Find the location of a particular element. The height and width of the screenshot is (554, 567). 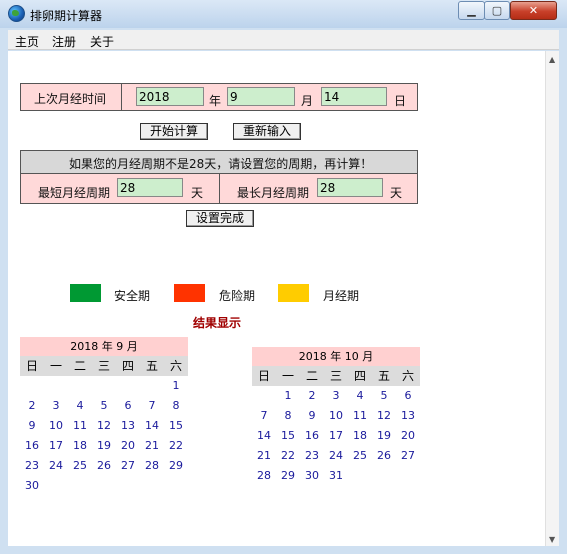

menu-item-home: 主页 is located at coordinates (27, 41).